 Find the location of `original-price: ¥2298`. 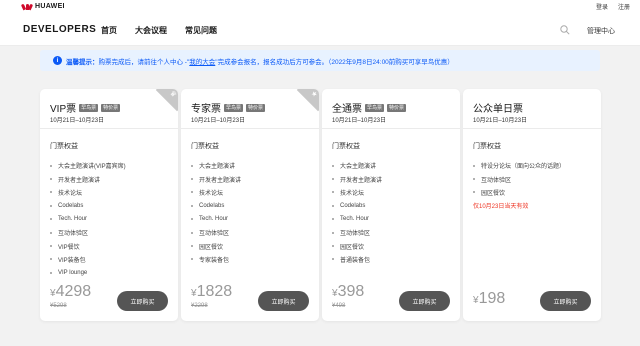

original-price: ¥2298 is located at coordinates (199, 306).